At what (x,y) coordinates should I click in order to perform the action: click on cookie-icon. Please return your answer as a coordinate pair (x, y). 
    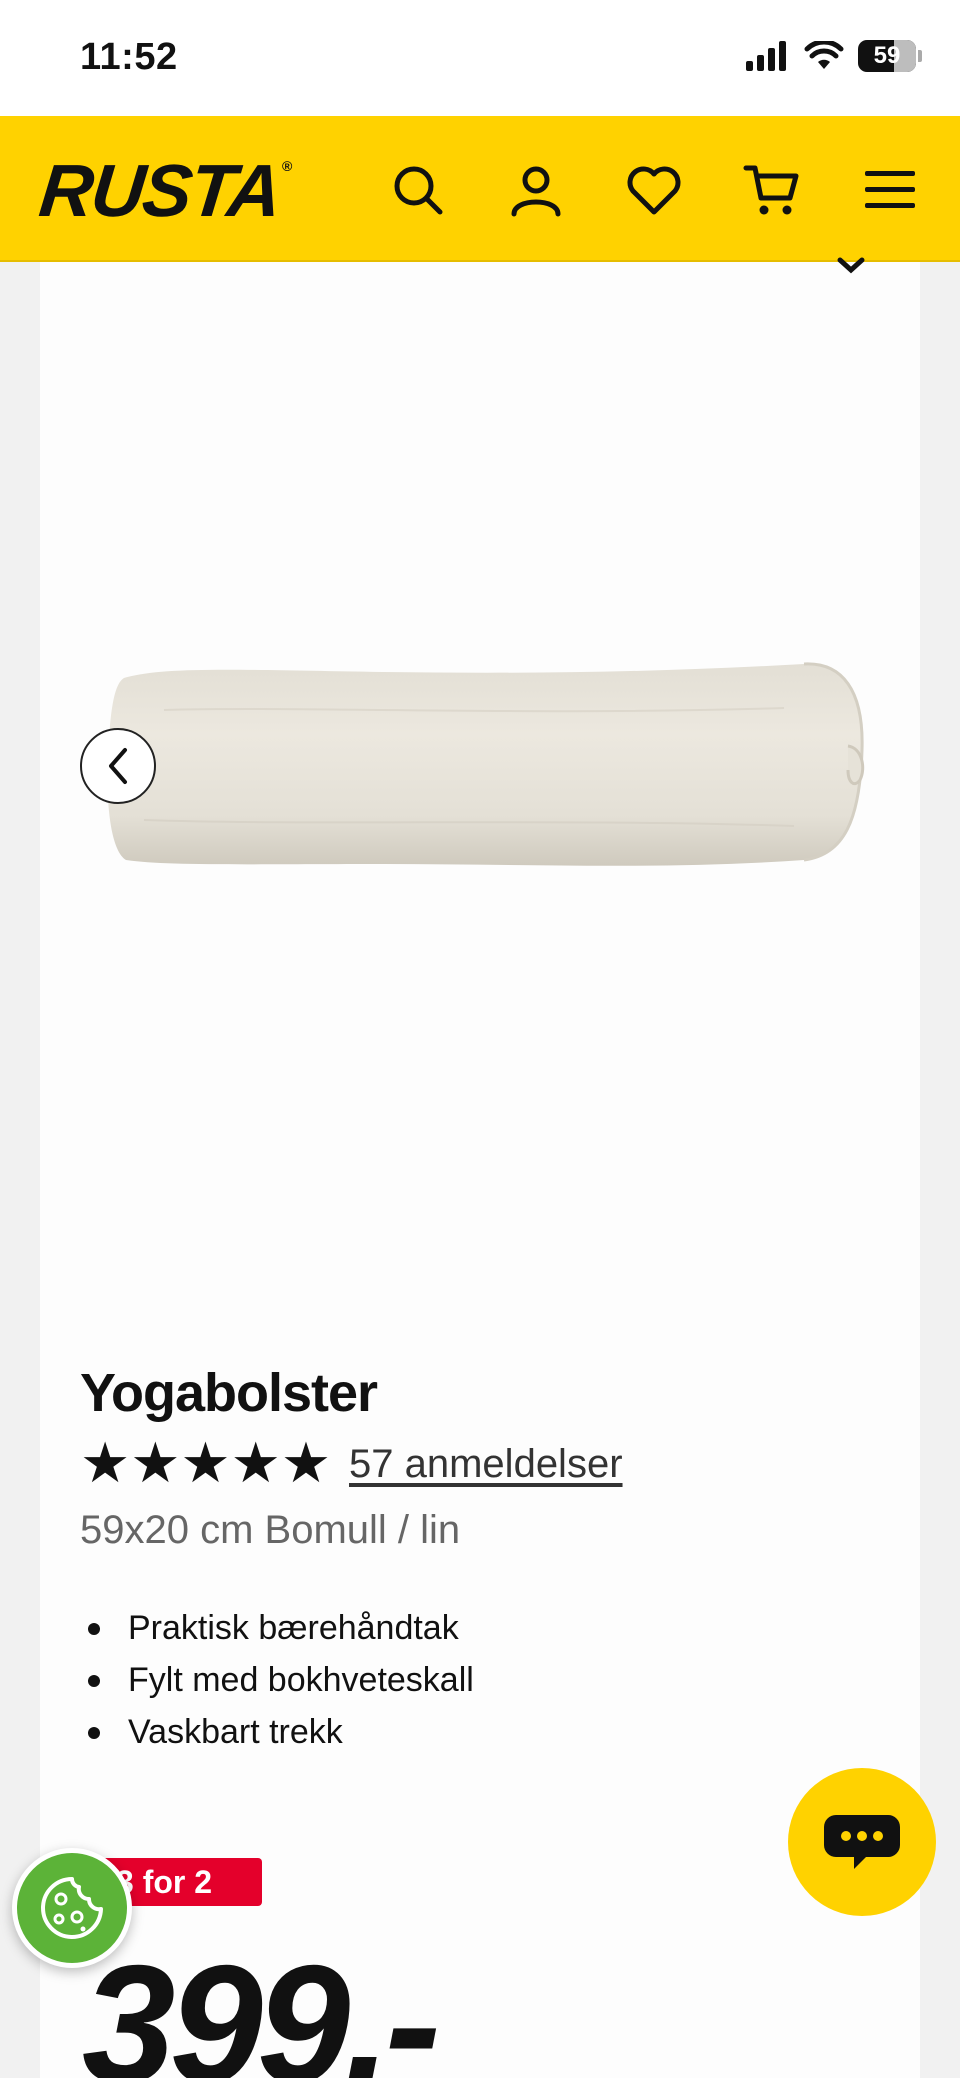
    Looking at the image, I should click on (72, 1908).